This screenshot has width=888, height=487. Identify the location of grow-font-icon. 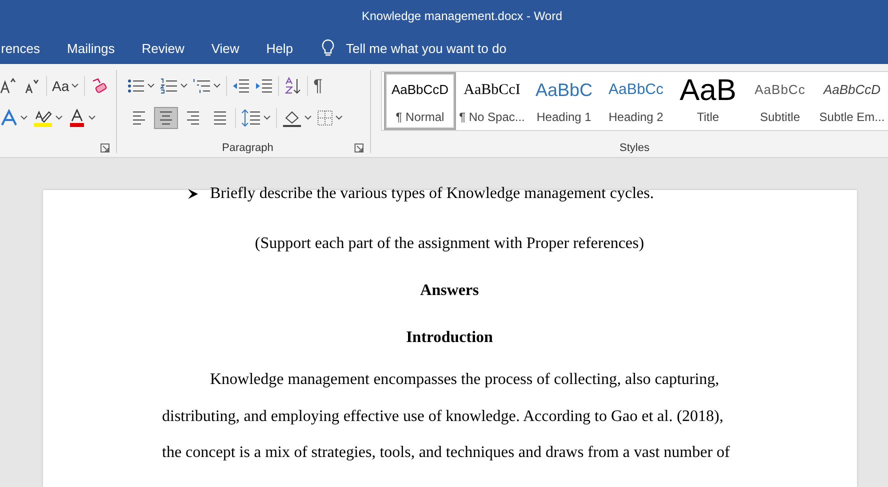
(9, 86).